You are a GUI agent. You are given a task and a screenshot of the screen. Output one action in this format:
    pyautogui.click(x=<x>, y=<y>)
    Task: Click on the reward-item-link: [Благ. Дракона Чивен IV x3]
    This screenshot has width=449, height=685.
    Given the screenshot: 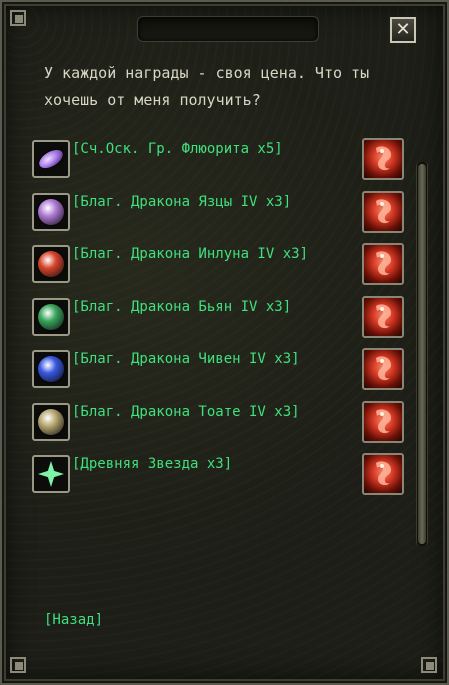 What is the action you would take?
    pyautogui.click(x=186, y=359)
    